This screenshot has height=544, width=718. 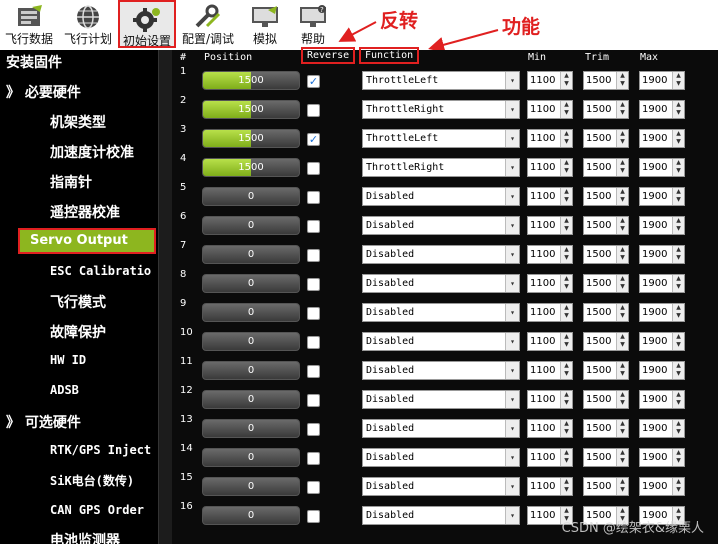 What do you see at coordinates (313, 139) in the screenshot?
I see `reverse-checkbox: ✓` at bounding box center [313, 139].